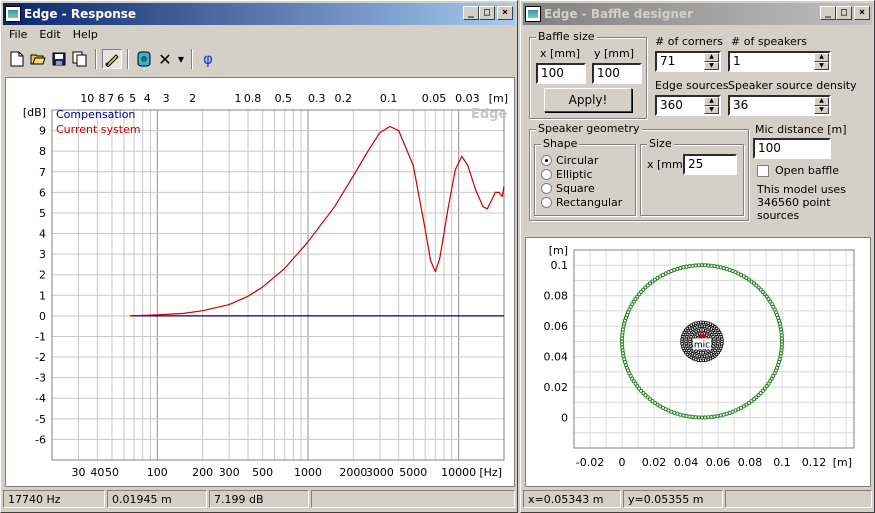  Describe the element at coordinates (42, 295) in the screenshot. I see `y-tick-label: 1` at that location.